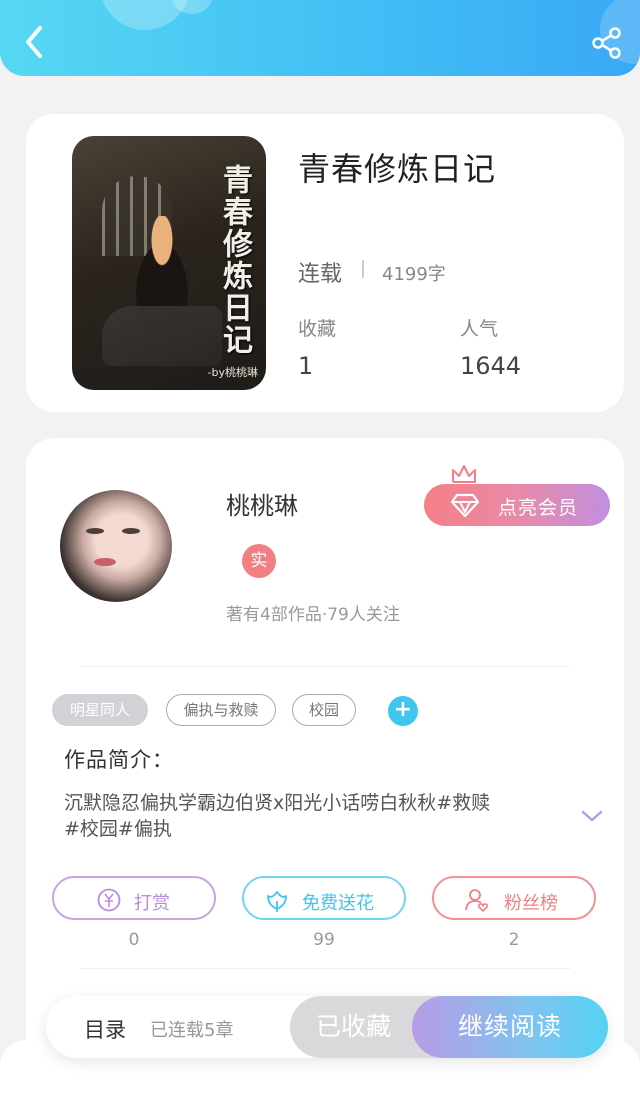 This screenshot has height=1098, width=640. Describe the element at coordinates (105, 1029) in the screenshot. I see `toc-button: 目录` at that location.